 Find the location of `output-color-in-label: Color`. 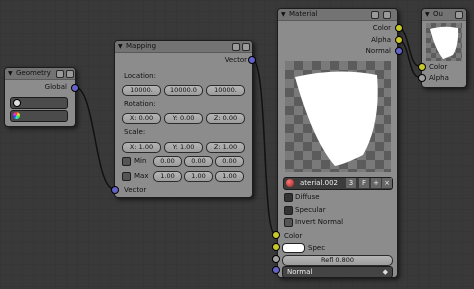

output-color-in-label: Color is located at coordinates (438, 67).